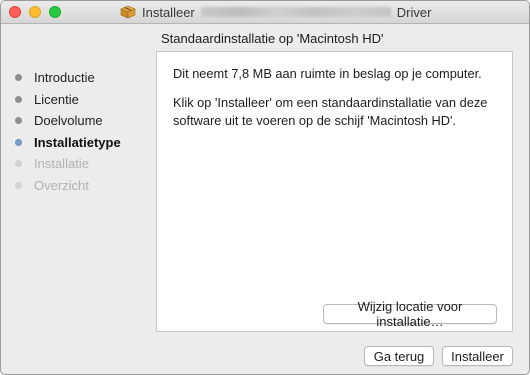 Image resolution: width=530 pixels, height=375 pixels. Describe the element at coordinates (15, 12) in the screenshot. I see `close-window-button` at that location.